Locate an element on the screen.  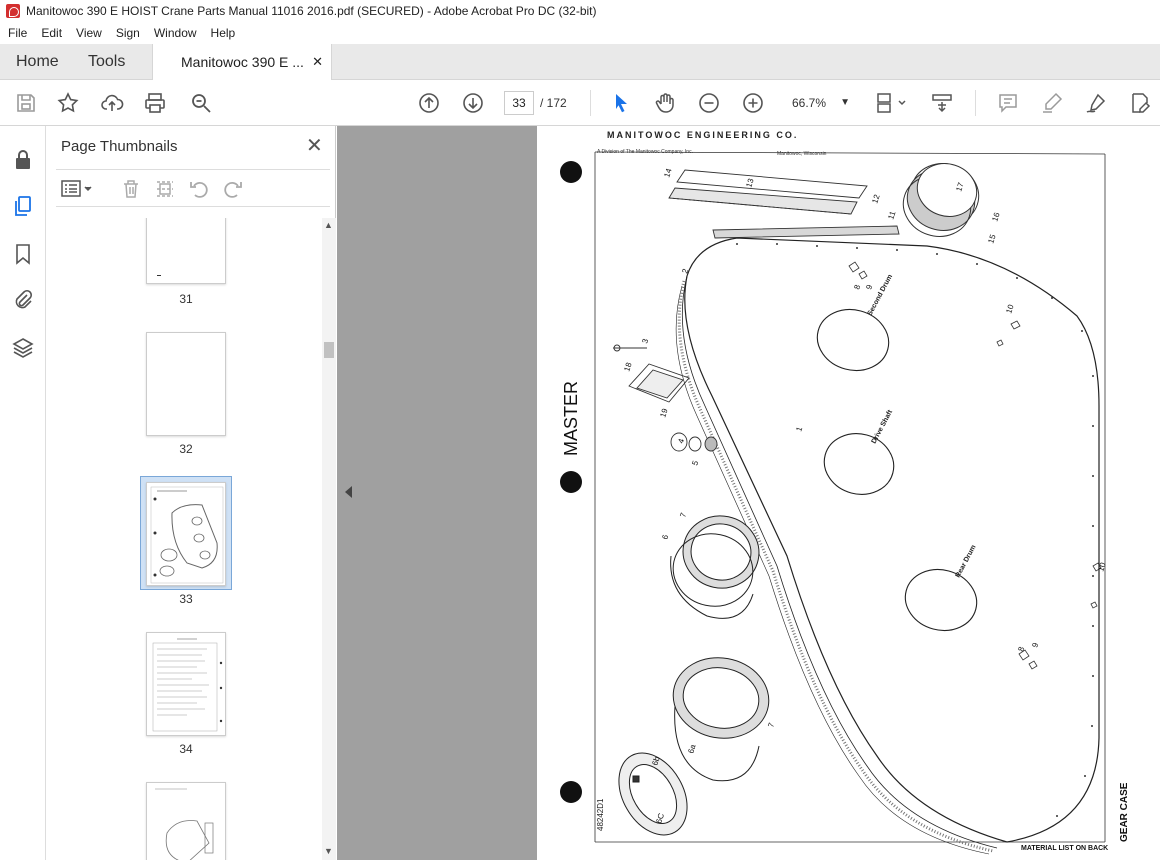
sign-pen-icon is located at coordinates (1096, 103).